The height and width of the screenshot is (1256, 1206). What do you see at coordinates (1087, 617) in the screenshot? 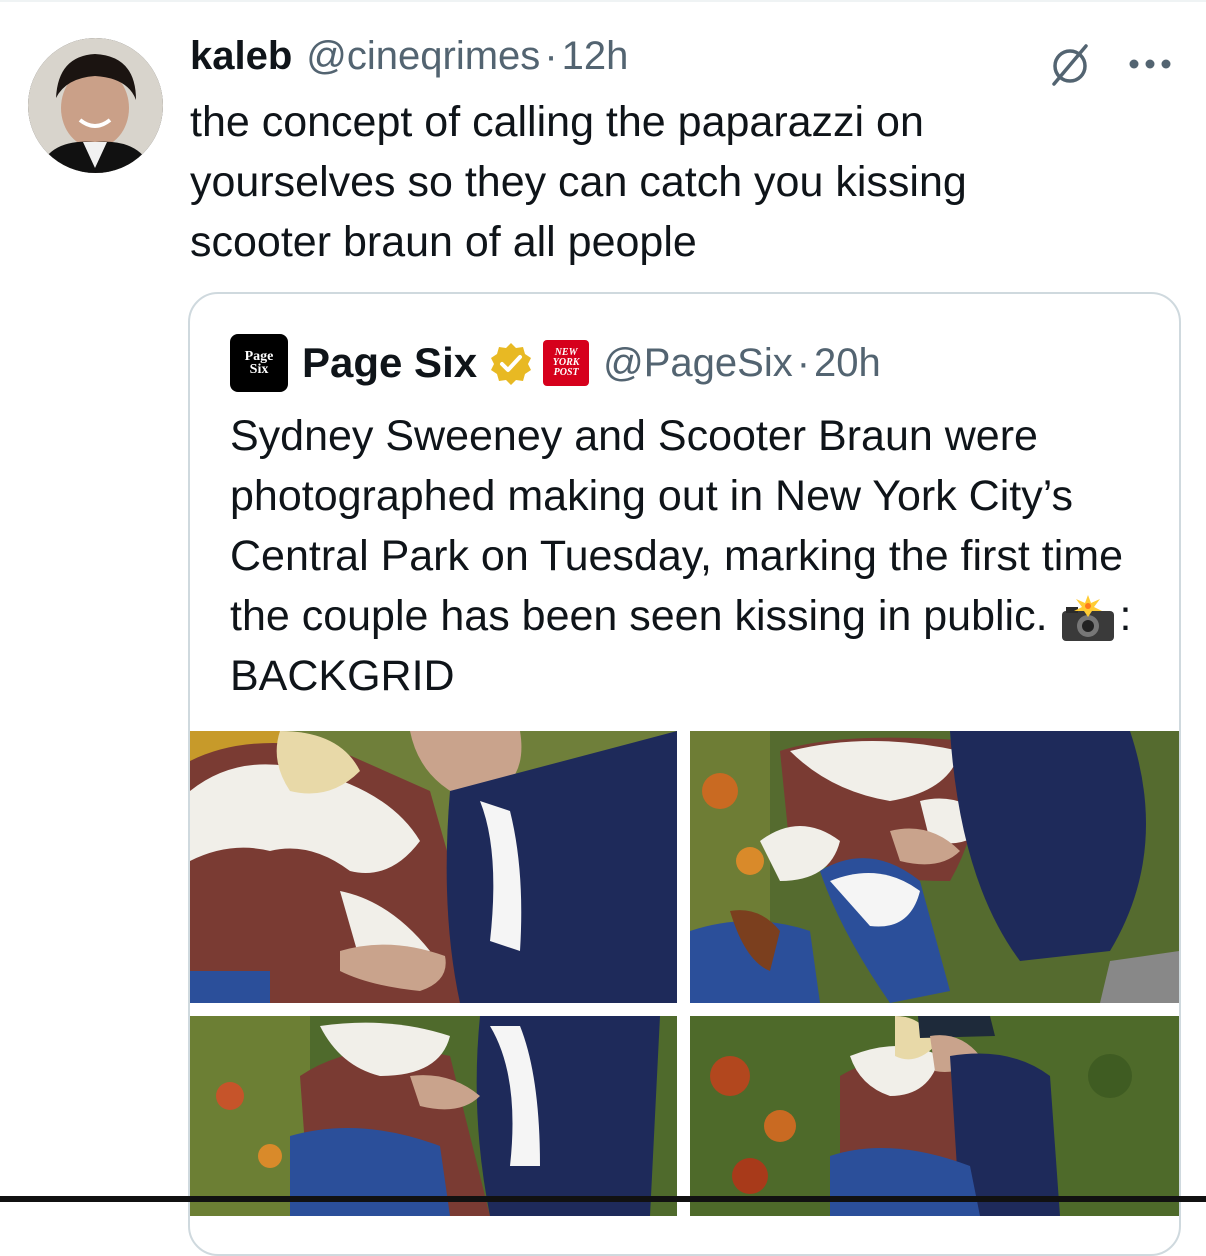
I see `camera-flash-icon` at bounding box center [1087, 617].